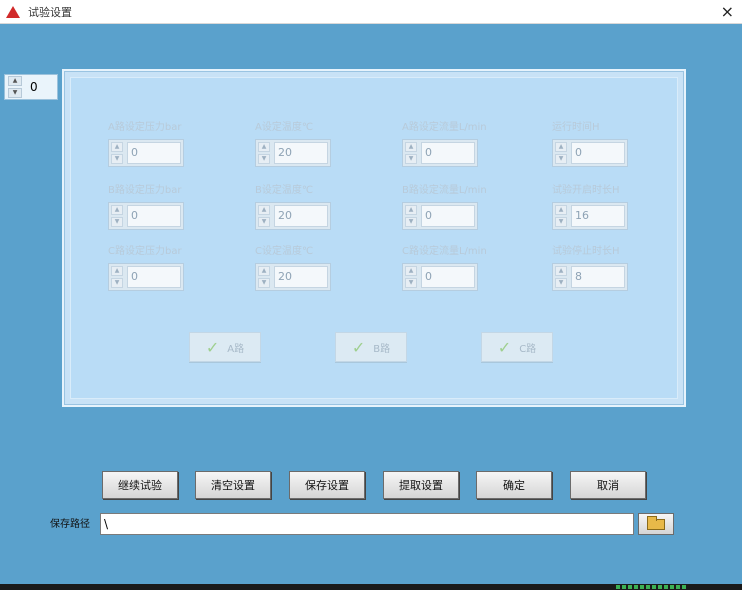 This screenshot has height=590, width=742. What do you see at coordinates (327, 485) in the screenshot?
I see `save-settings-button: 保存设置` at bounding box center [327, 485].